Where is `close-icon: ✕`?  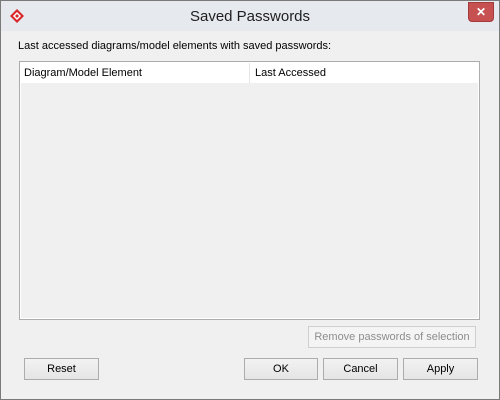
close-icon: ✕ is located at coordinates (481, 12).